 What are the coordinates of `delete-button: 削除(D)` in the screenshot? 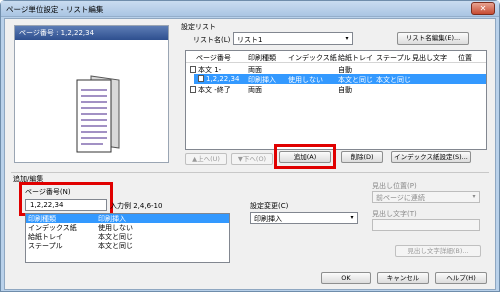 It's located at (362, 157).